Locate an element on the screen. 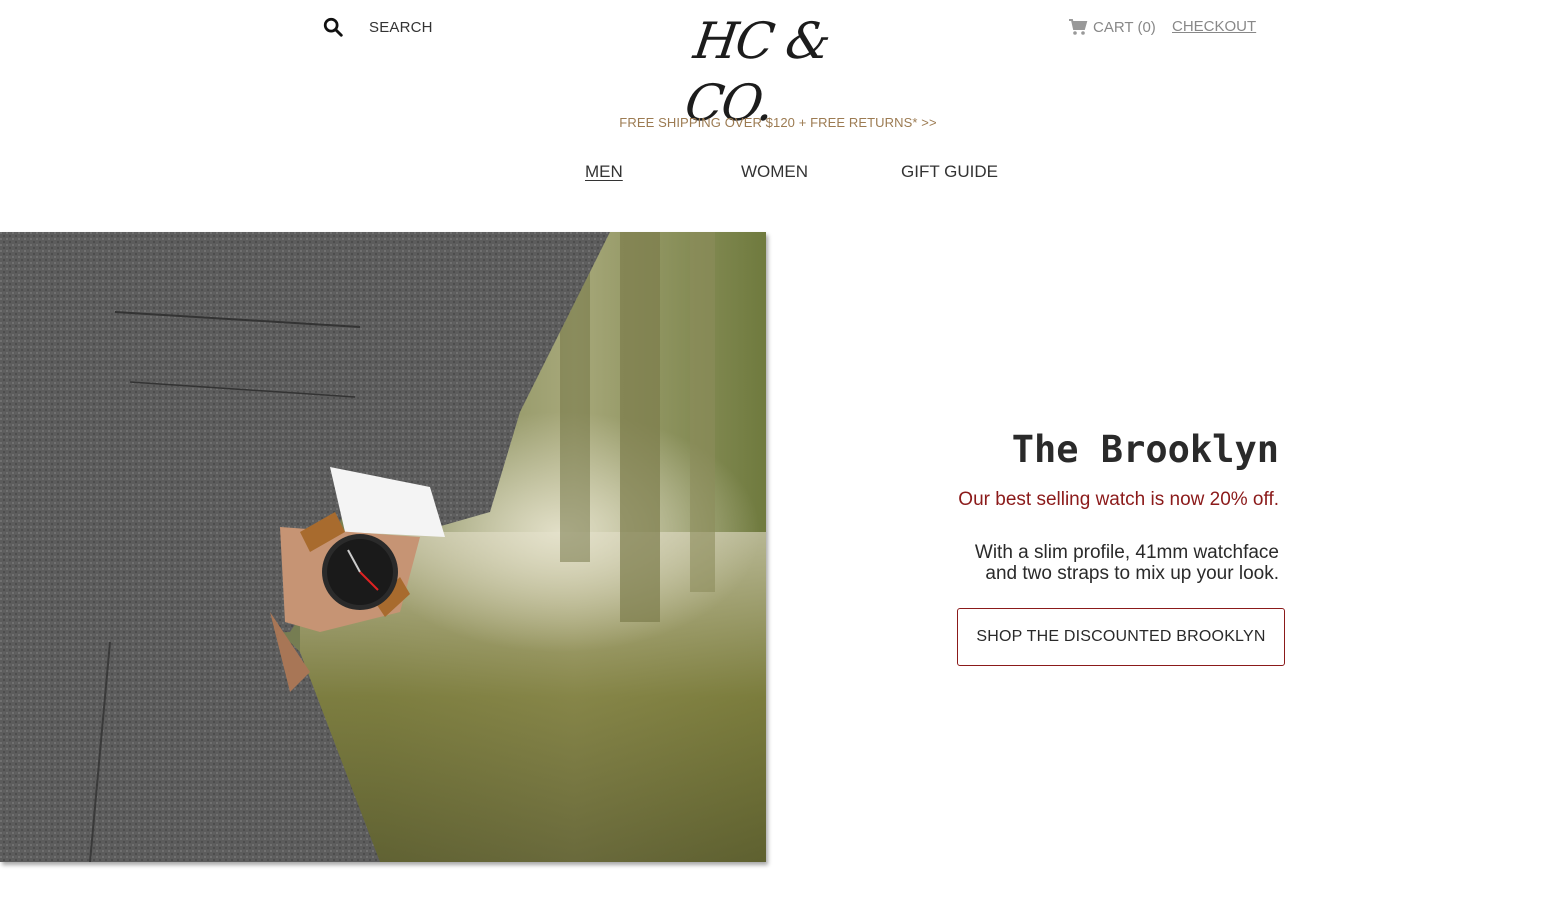 Image resolution: width=1564 pixels, height=910 pixels. description-line-2: and two straps to mix up your look. is located at coordinates (1132, 573).